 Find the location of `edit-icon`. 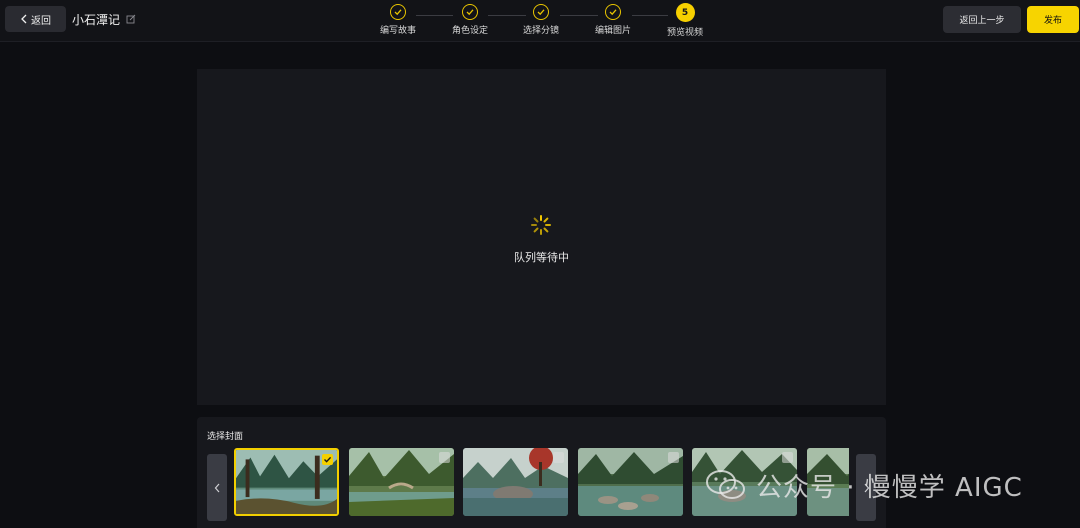

edit-icon is located at coordinates (131, 19).